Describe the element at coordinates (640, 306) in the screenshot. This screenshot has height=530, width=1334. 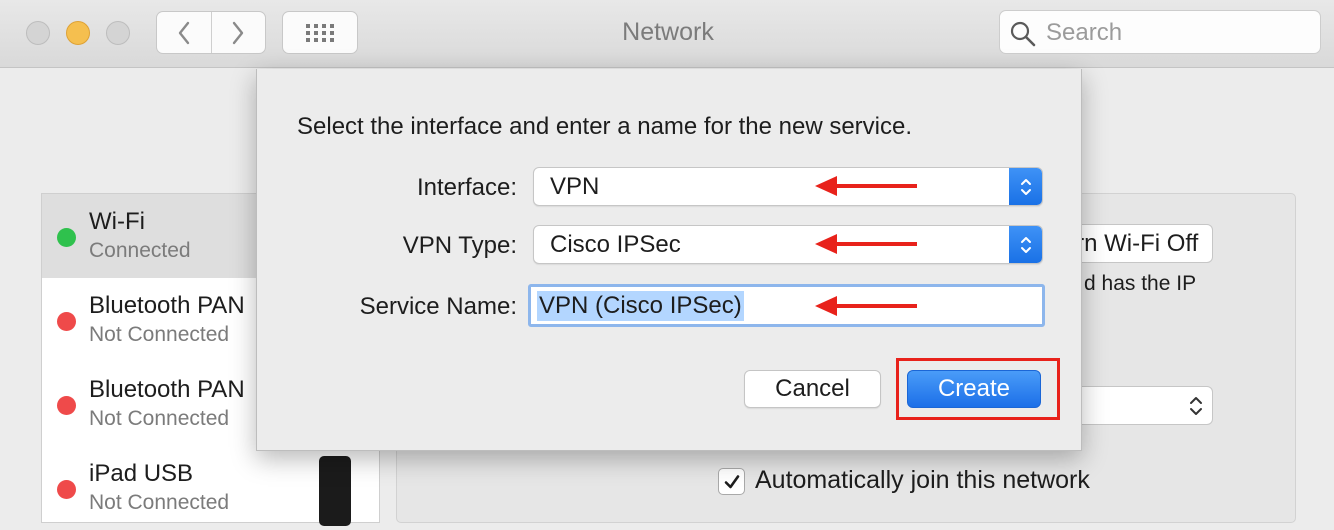
I see `service-name-value: VPN (Cisco IPSec)` at that location.